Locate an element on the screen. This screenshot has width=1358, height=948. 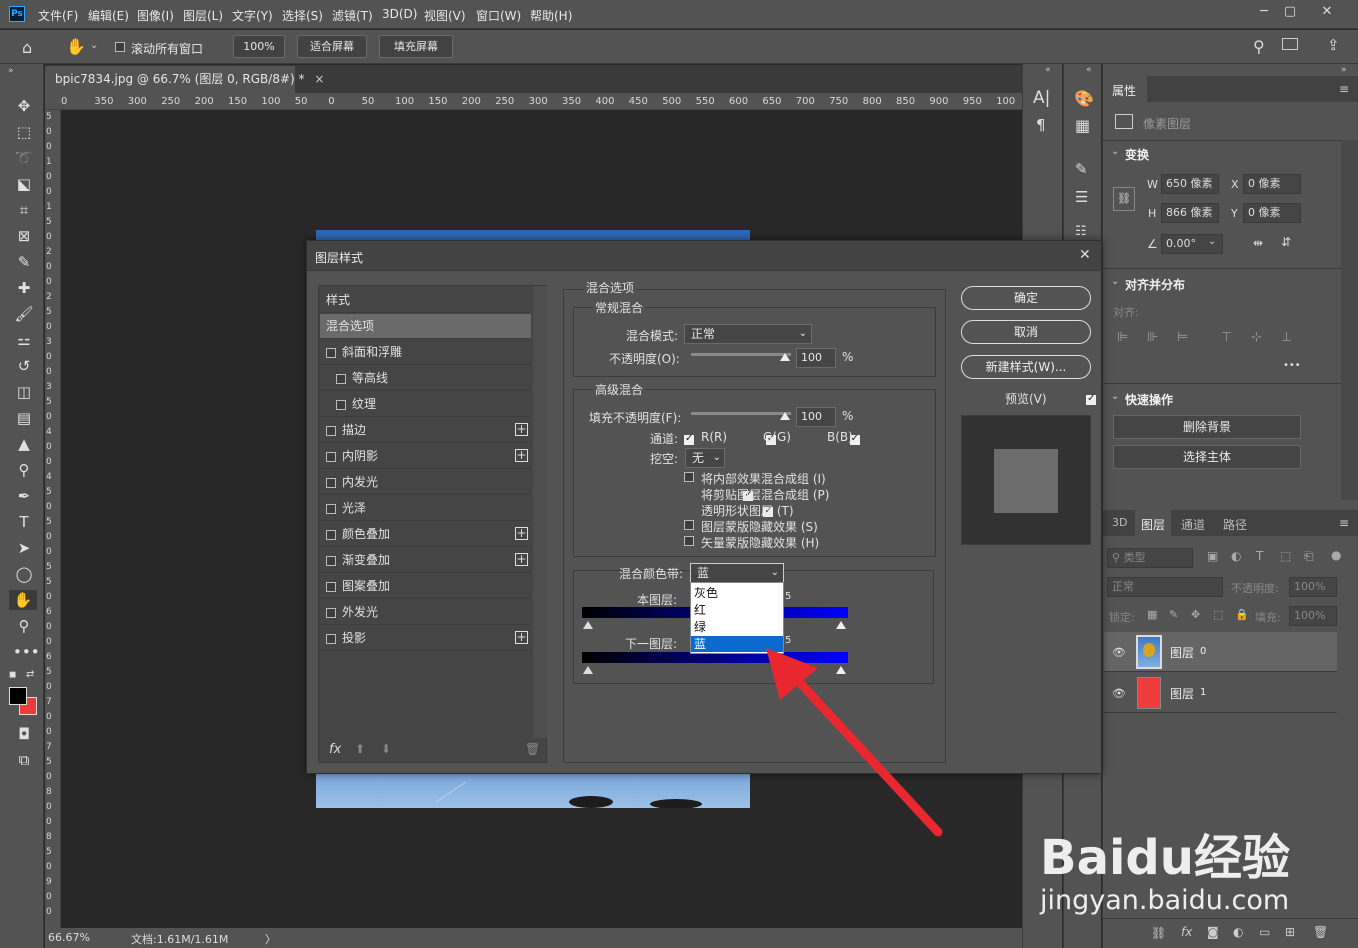
fill-screen-button: 填充屏幕 is located at coordinates (416, 46).